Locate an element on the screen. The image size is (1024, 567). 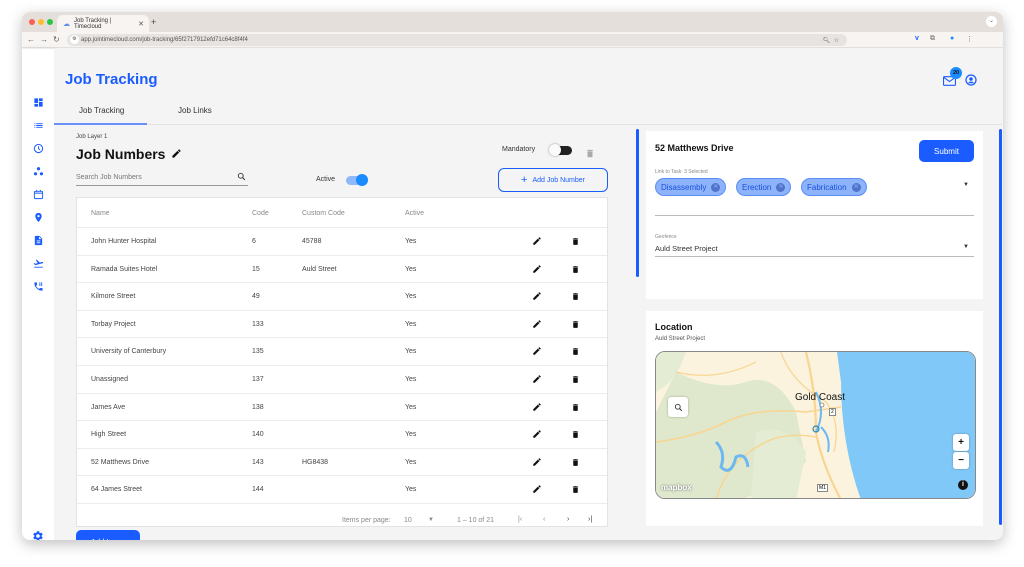
table-row: 52 Matthews Drive 143 HG8438 Yes is located at coordinates (342, 463).